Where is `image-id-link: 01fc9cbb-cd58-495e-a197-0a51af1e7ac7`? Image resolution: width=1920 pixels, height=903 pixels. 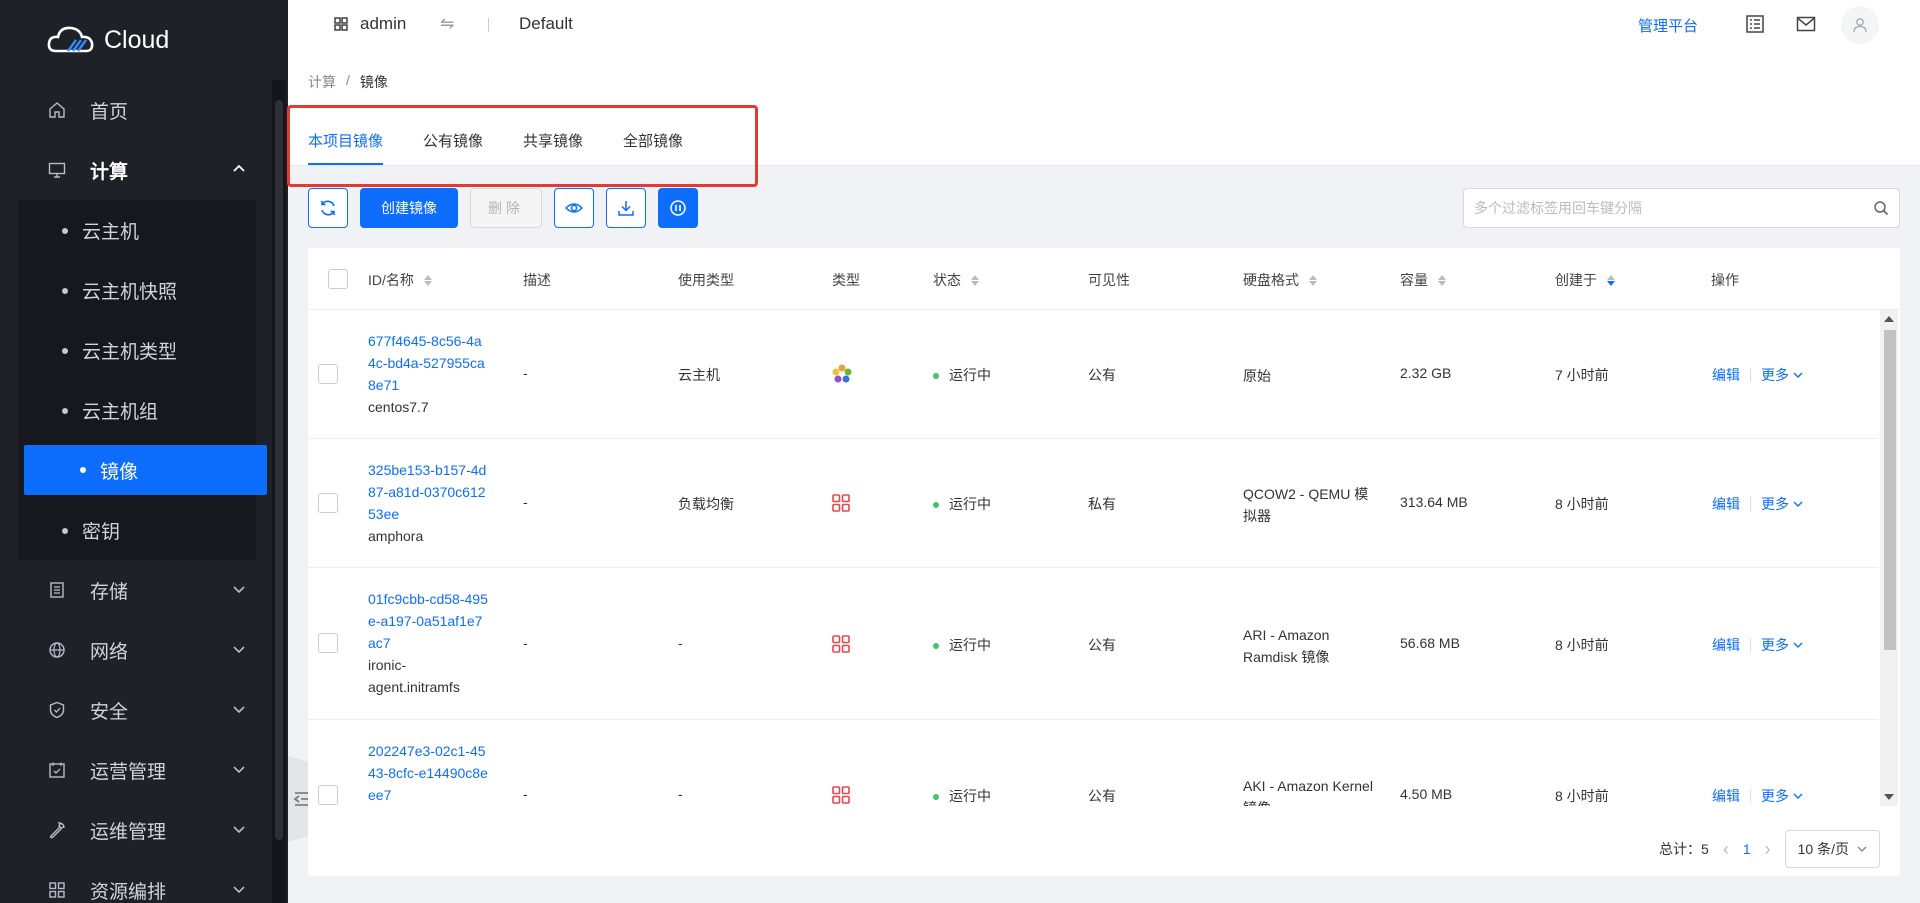 image-id-link: 01fc9cbb-cd58-495e-a197-0a51af1e7ac7 is located at coordinates (428, 621).